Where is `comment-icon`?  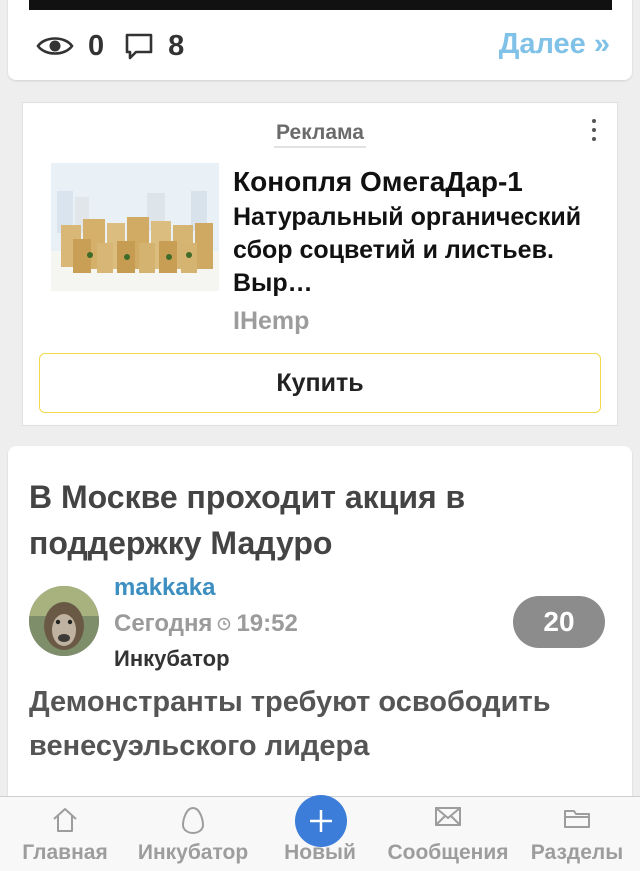
comment-icon is located at coordinates (139, 46).